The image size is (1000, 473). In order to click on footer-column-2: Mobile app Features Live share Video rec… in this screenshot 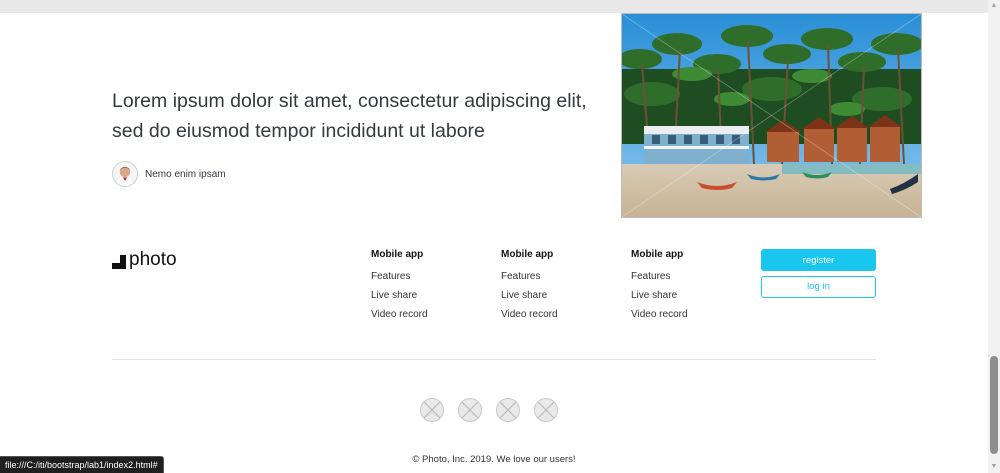, I will do `click(529, 288)`.